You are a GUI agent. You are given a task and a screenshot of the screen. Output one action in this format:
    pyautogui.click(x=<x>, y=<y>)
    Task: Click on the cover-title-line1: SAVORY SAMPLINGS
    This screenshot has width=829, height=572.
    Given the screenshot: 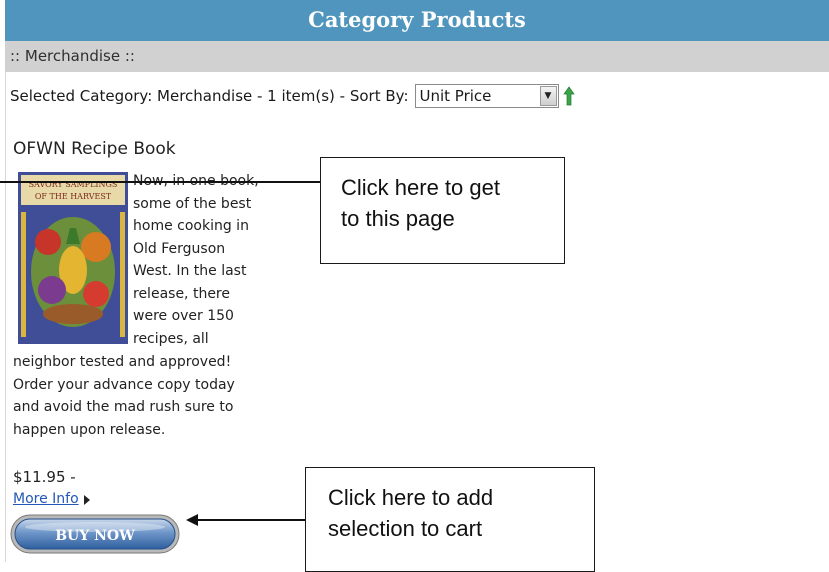 What is the action you would take?
    pyautogui.click(x=73, y=184)
    